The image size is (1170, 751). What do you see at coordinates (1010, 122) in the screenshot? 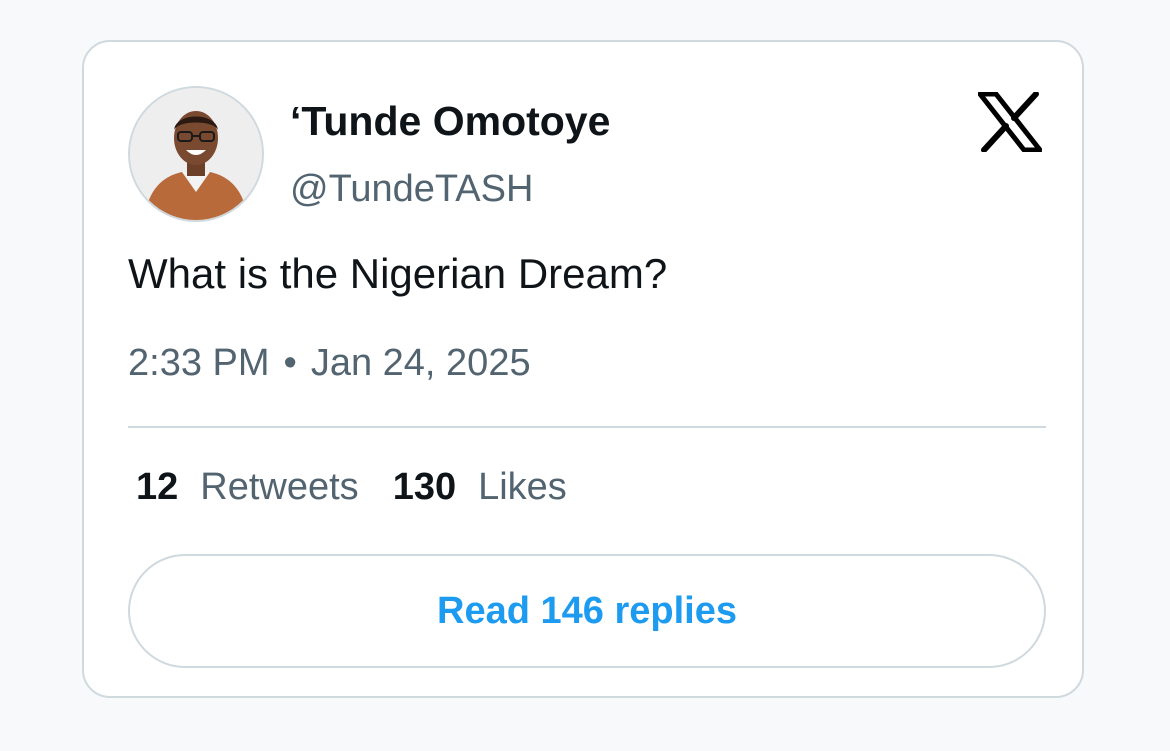
I see `x-logo-icon` at bounding box center [1010, 122].